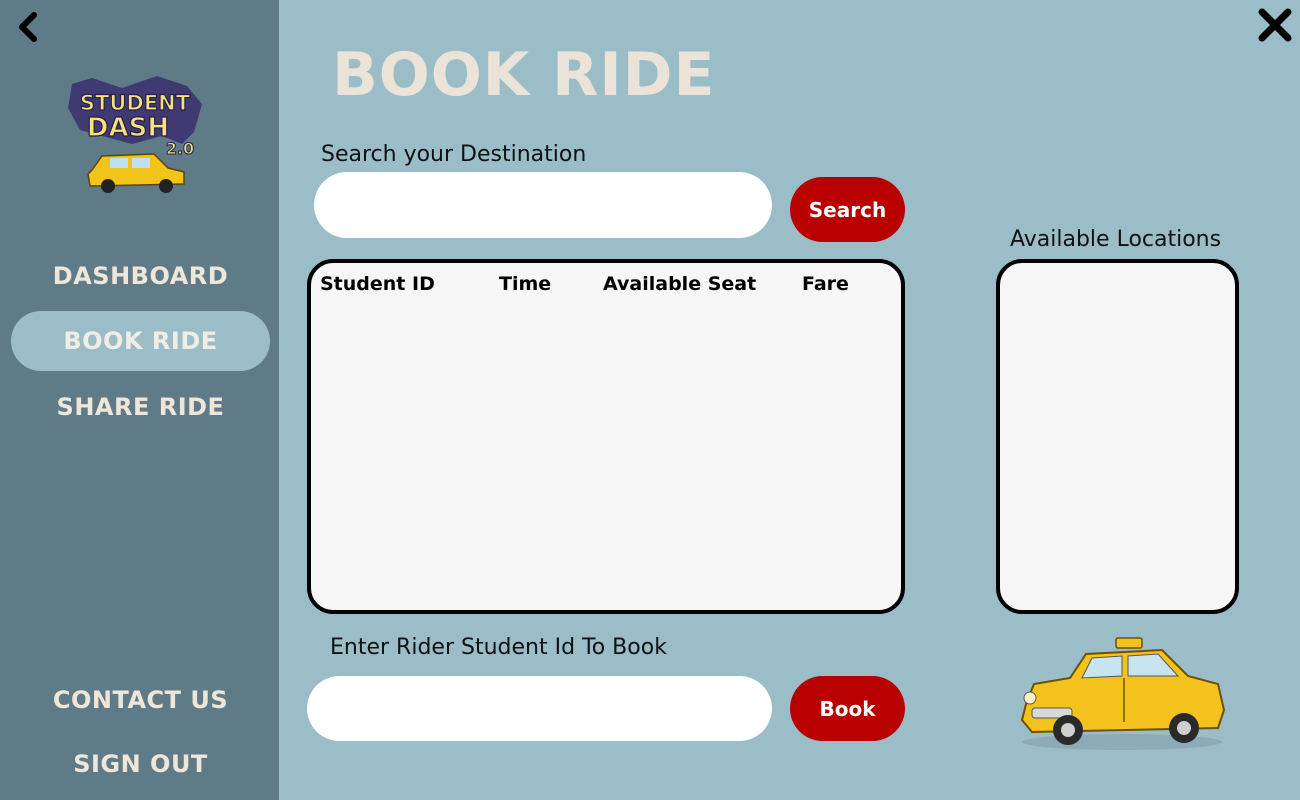 Image resolution: width=1300 pixels, height=800 pixels. Describe the element at coordinates (1116, 239) in the screenshot. I see `available-locations-label: Available Locations` at that location.